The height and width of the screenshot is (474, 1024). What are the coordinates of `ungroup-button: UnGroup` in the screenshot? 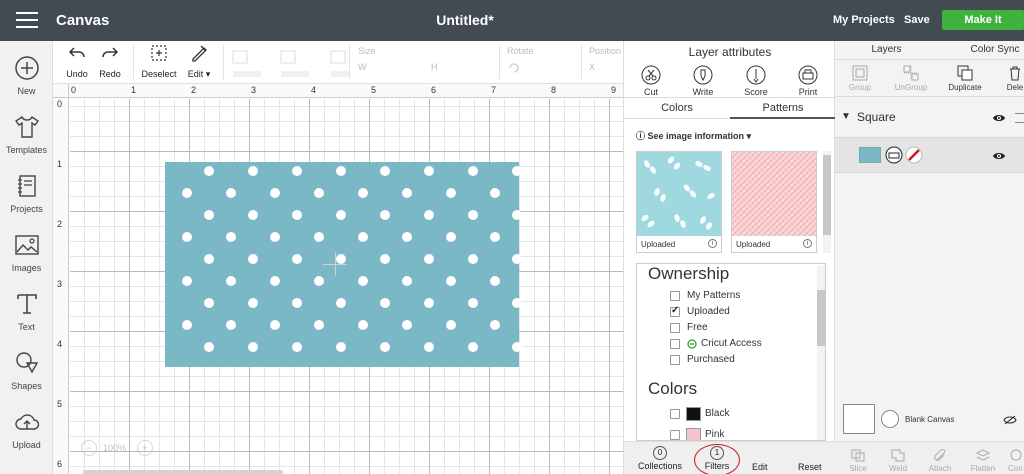 It's located at (911, 78).